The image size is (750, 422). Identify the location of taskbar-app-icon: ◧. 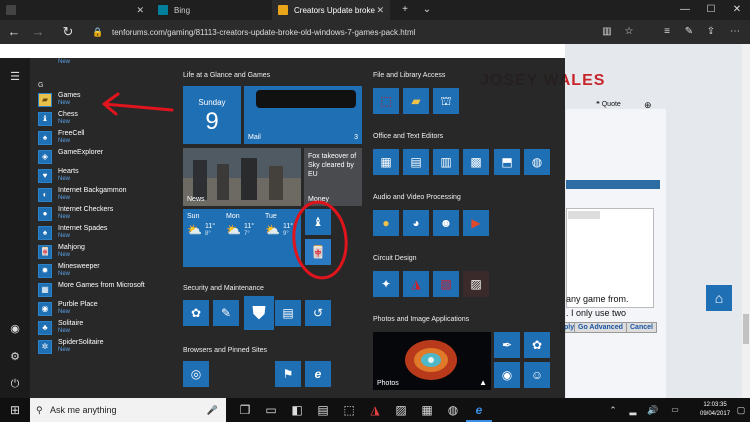
(297, 410).